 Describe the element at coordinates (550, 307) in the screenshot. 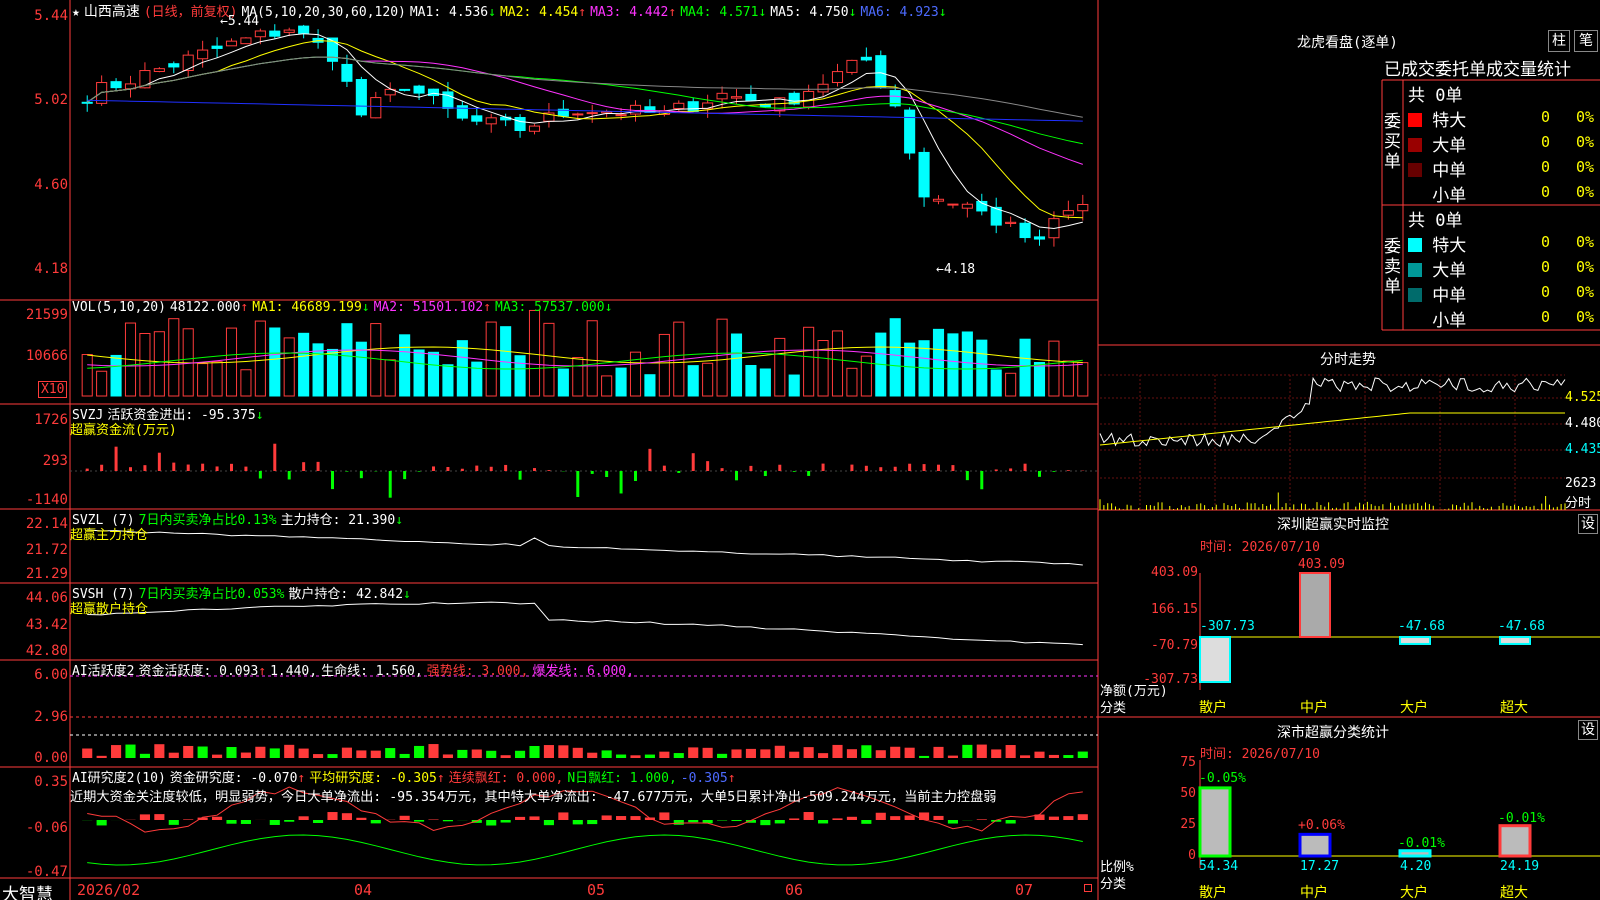

I see `vol-ma3: MA3: 57537.000` at that location.